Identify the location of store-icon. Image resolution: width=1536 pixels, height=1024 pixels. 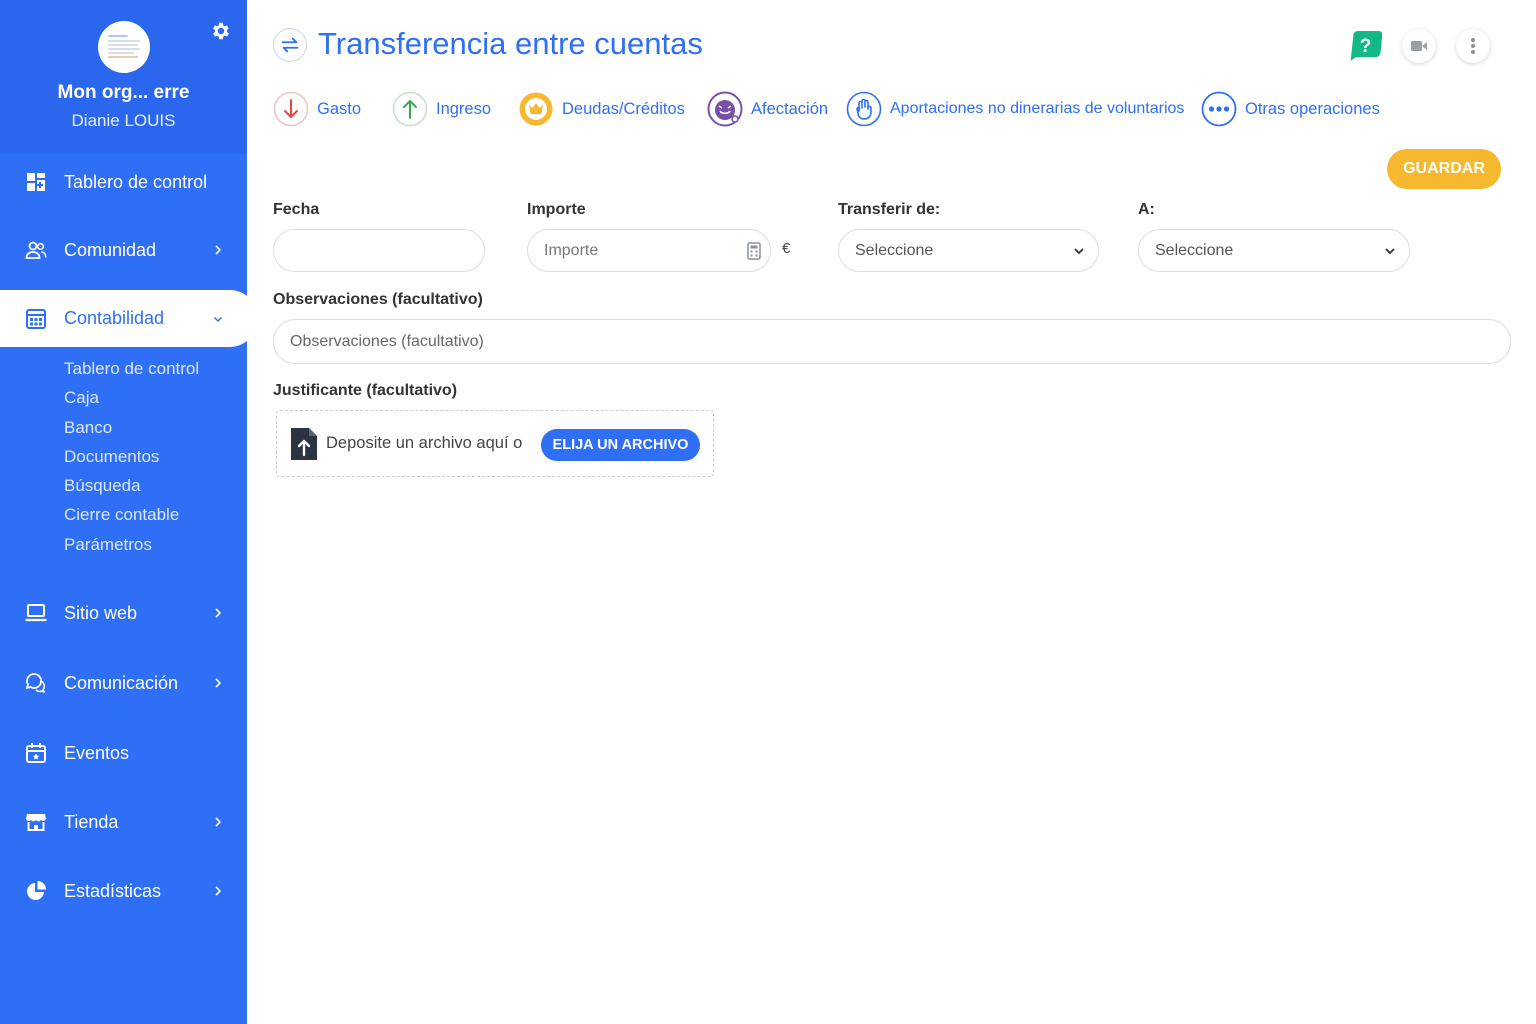
(36, 822).